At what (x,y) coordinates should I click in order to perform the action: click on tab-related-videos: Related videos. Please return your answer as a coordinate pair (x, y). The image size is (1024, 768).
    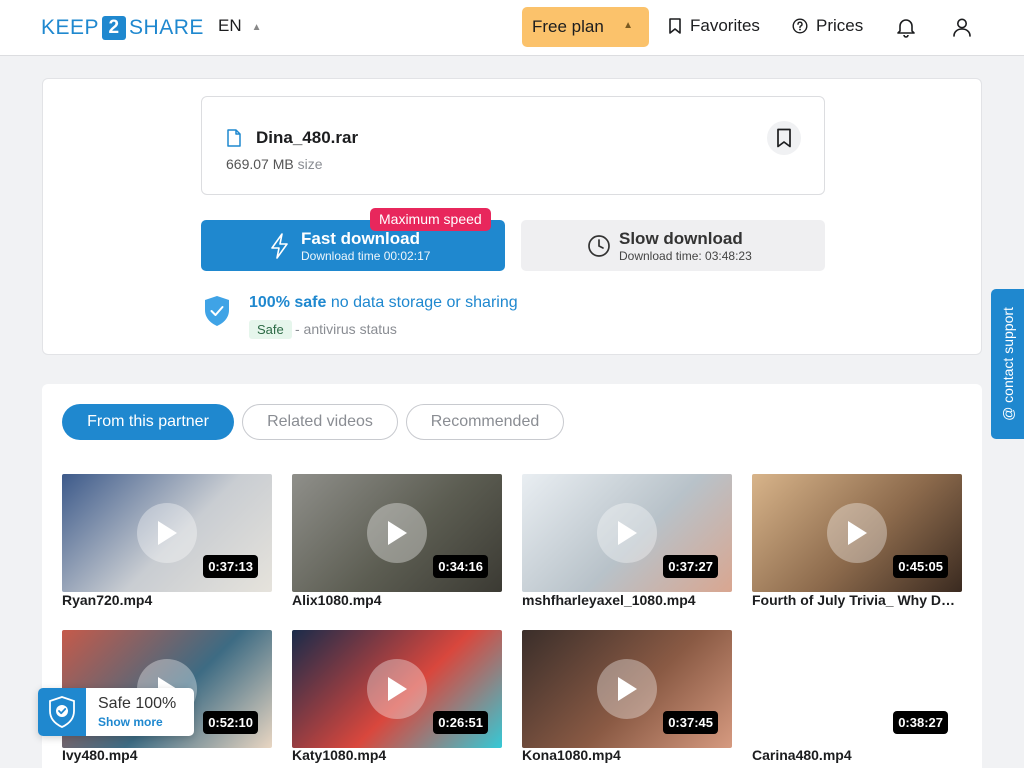
    Looking at the image, I should click on (320, 422).